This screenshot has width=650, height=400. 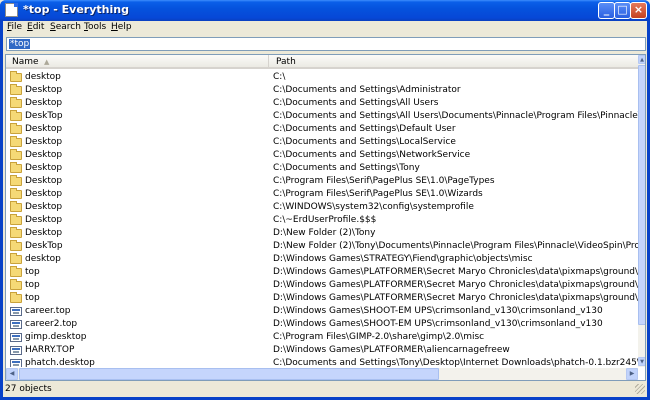 What do you see at coordinates (325, 10) in the screenshot?
I see `title-bar: *top - Everything _ □ ×` at bounding box center [325, 10].